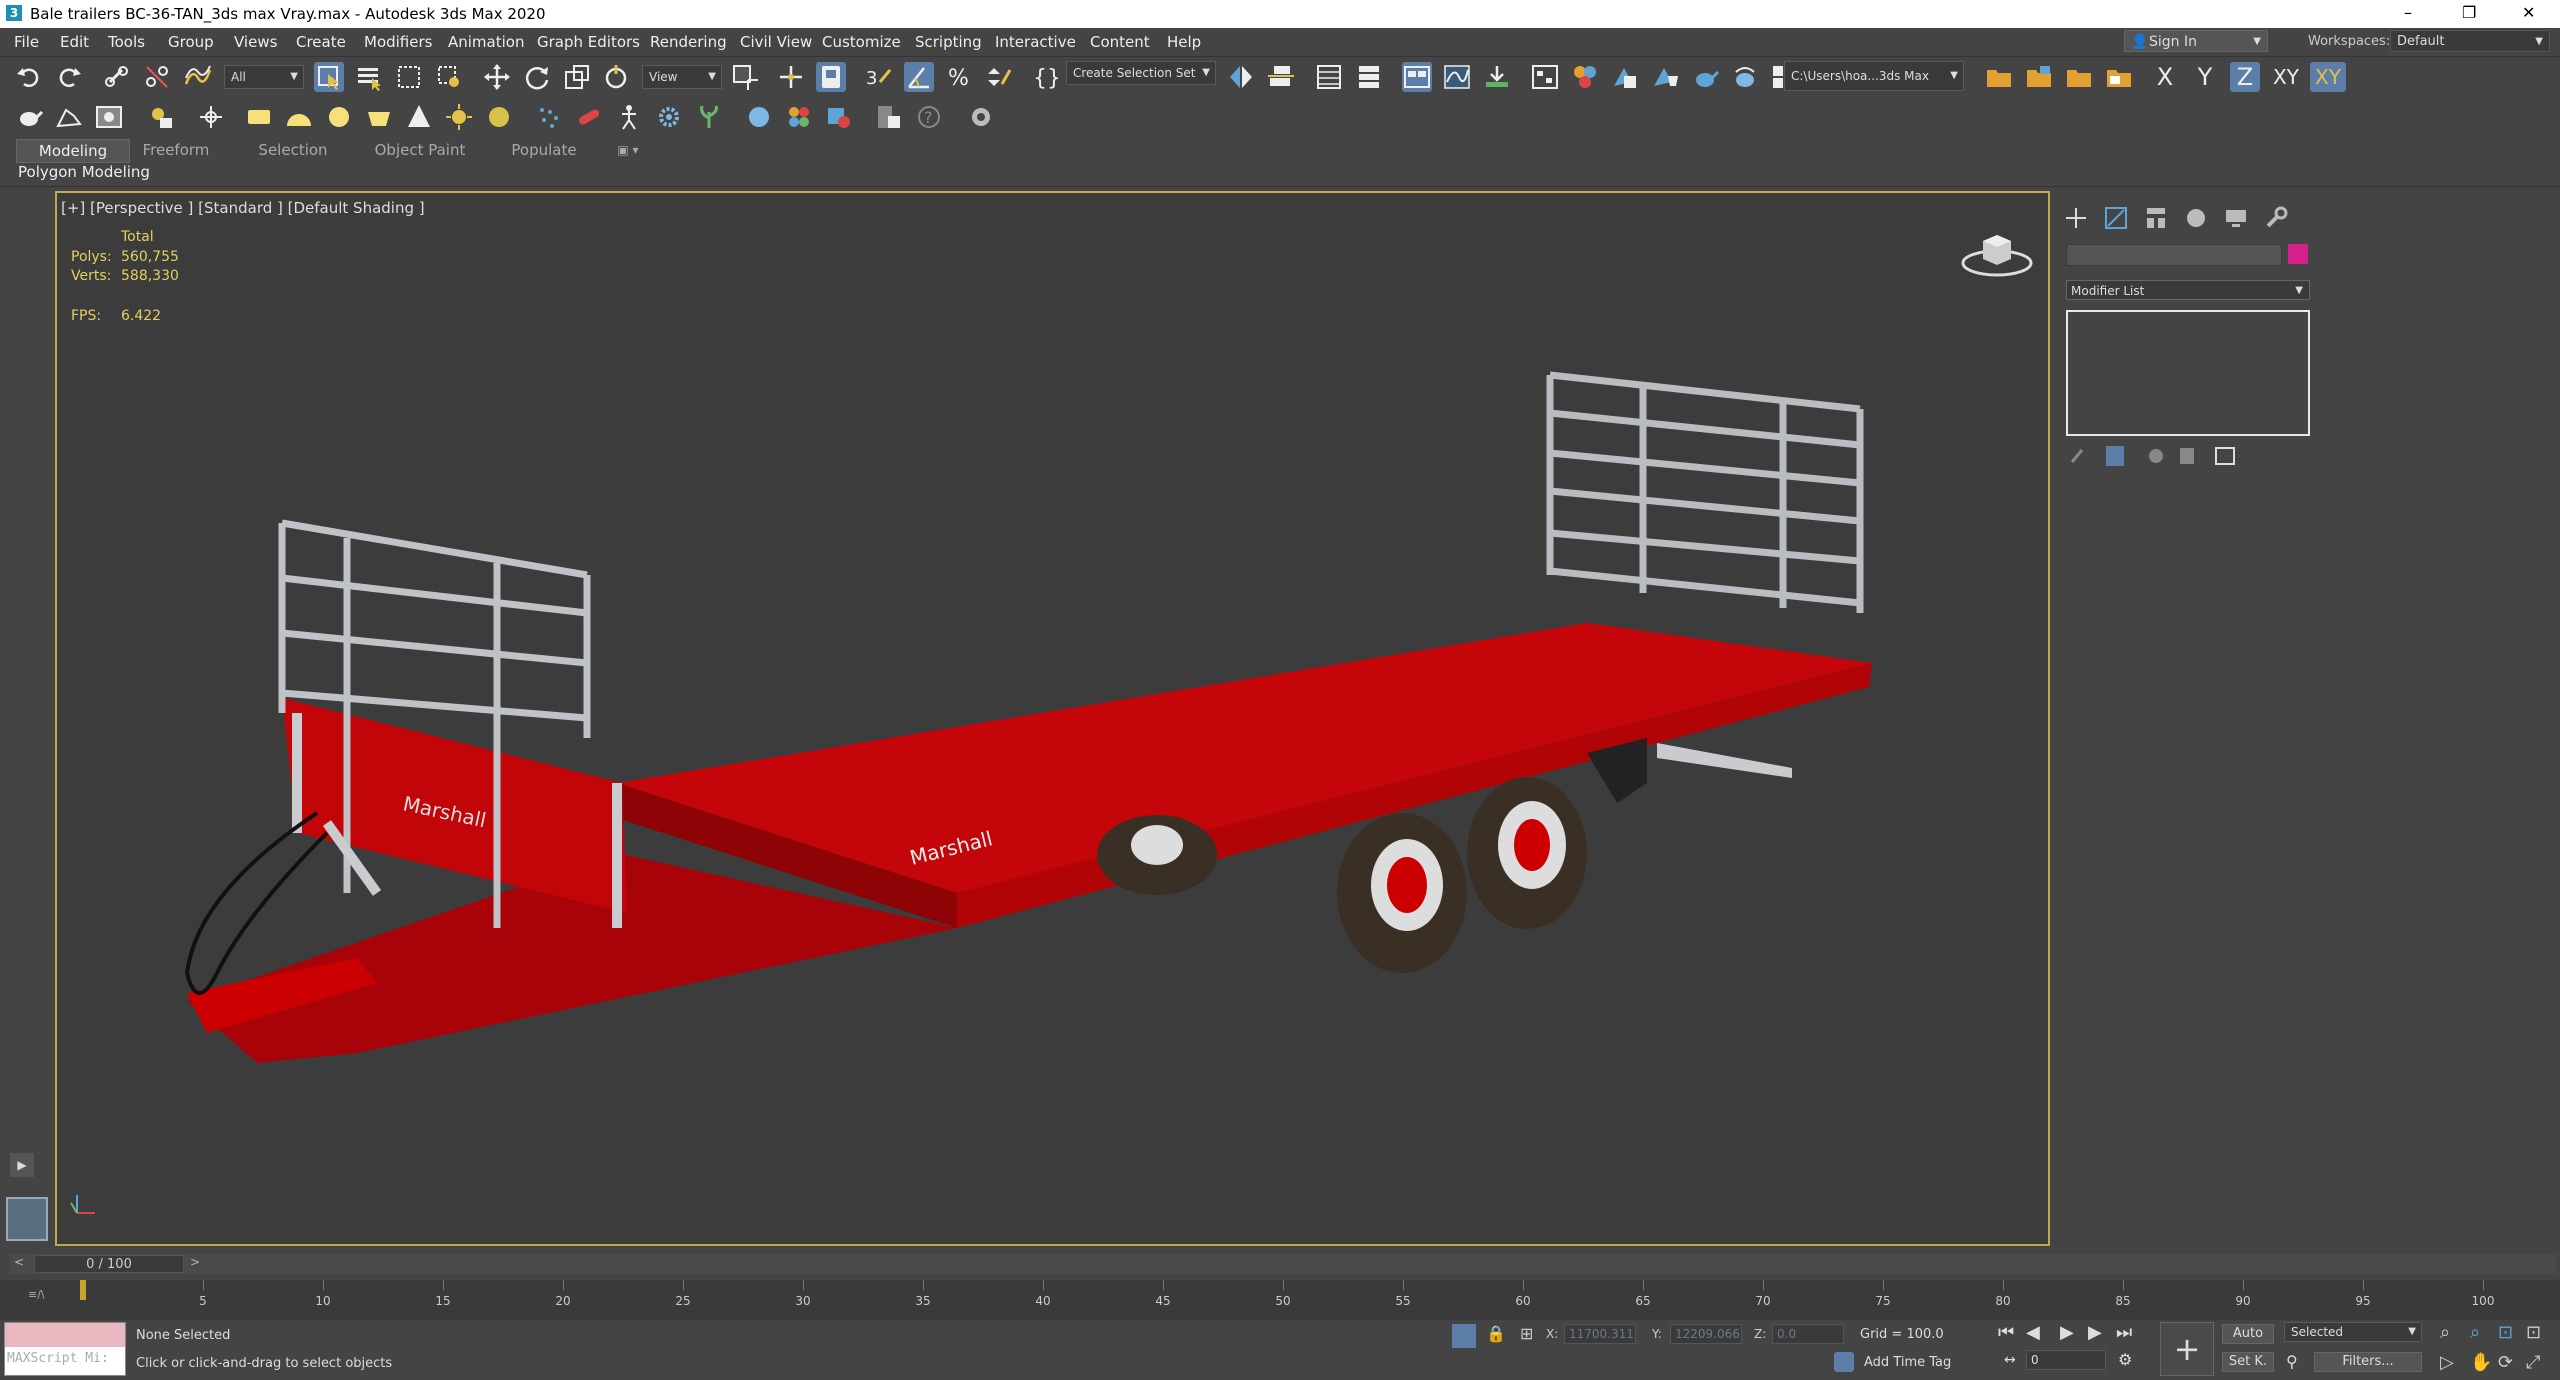 The image size is (2560, 1380). I want to click on rendered-frame-window-button, so click(1665, 77).